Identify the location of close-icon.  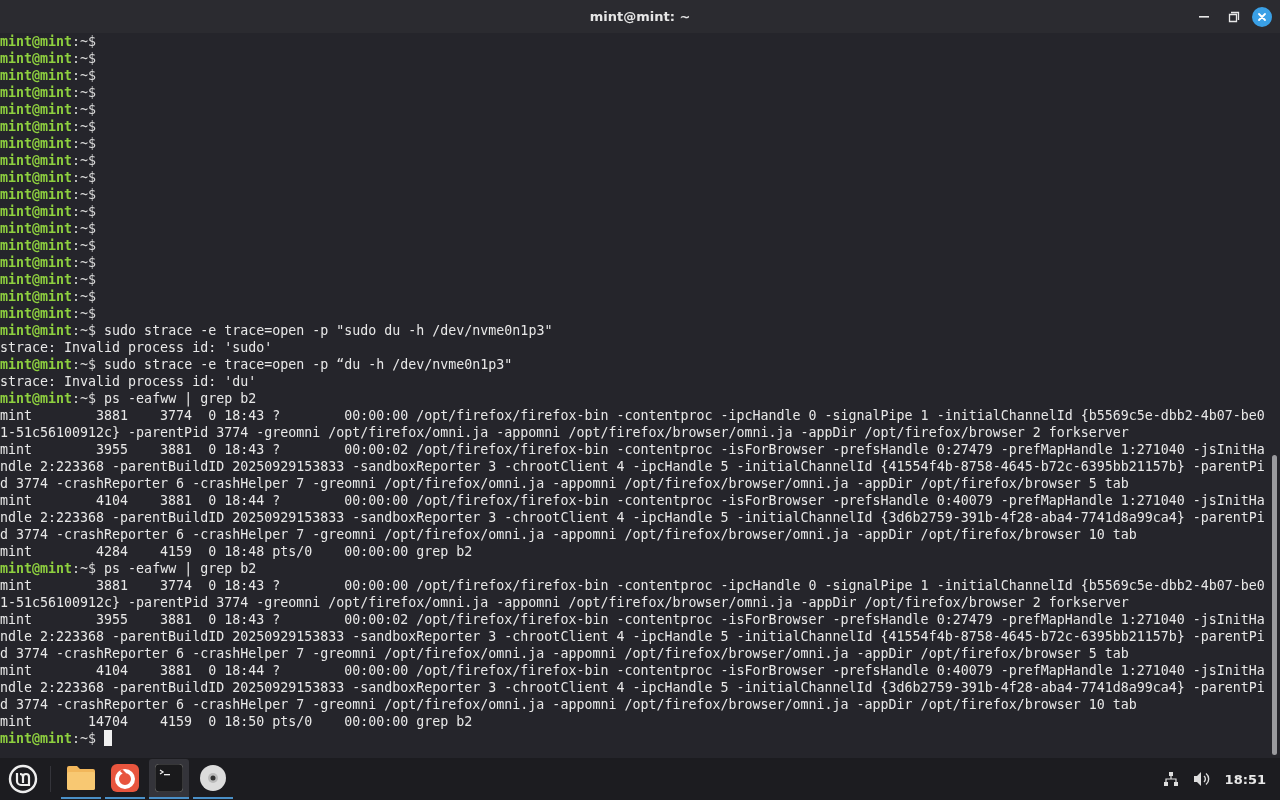
(1262, 16).